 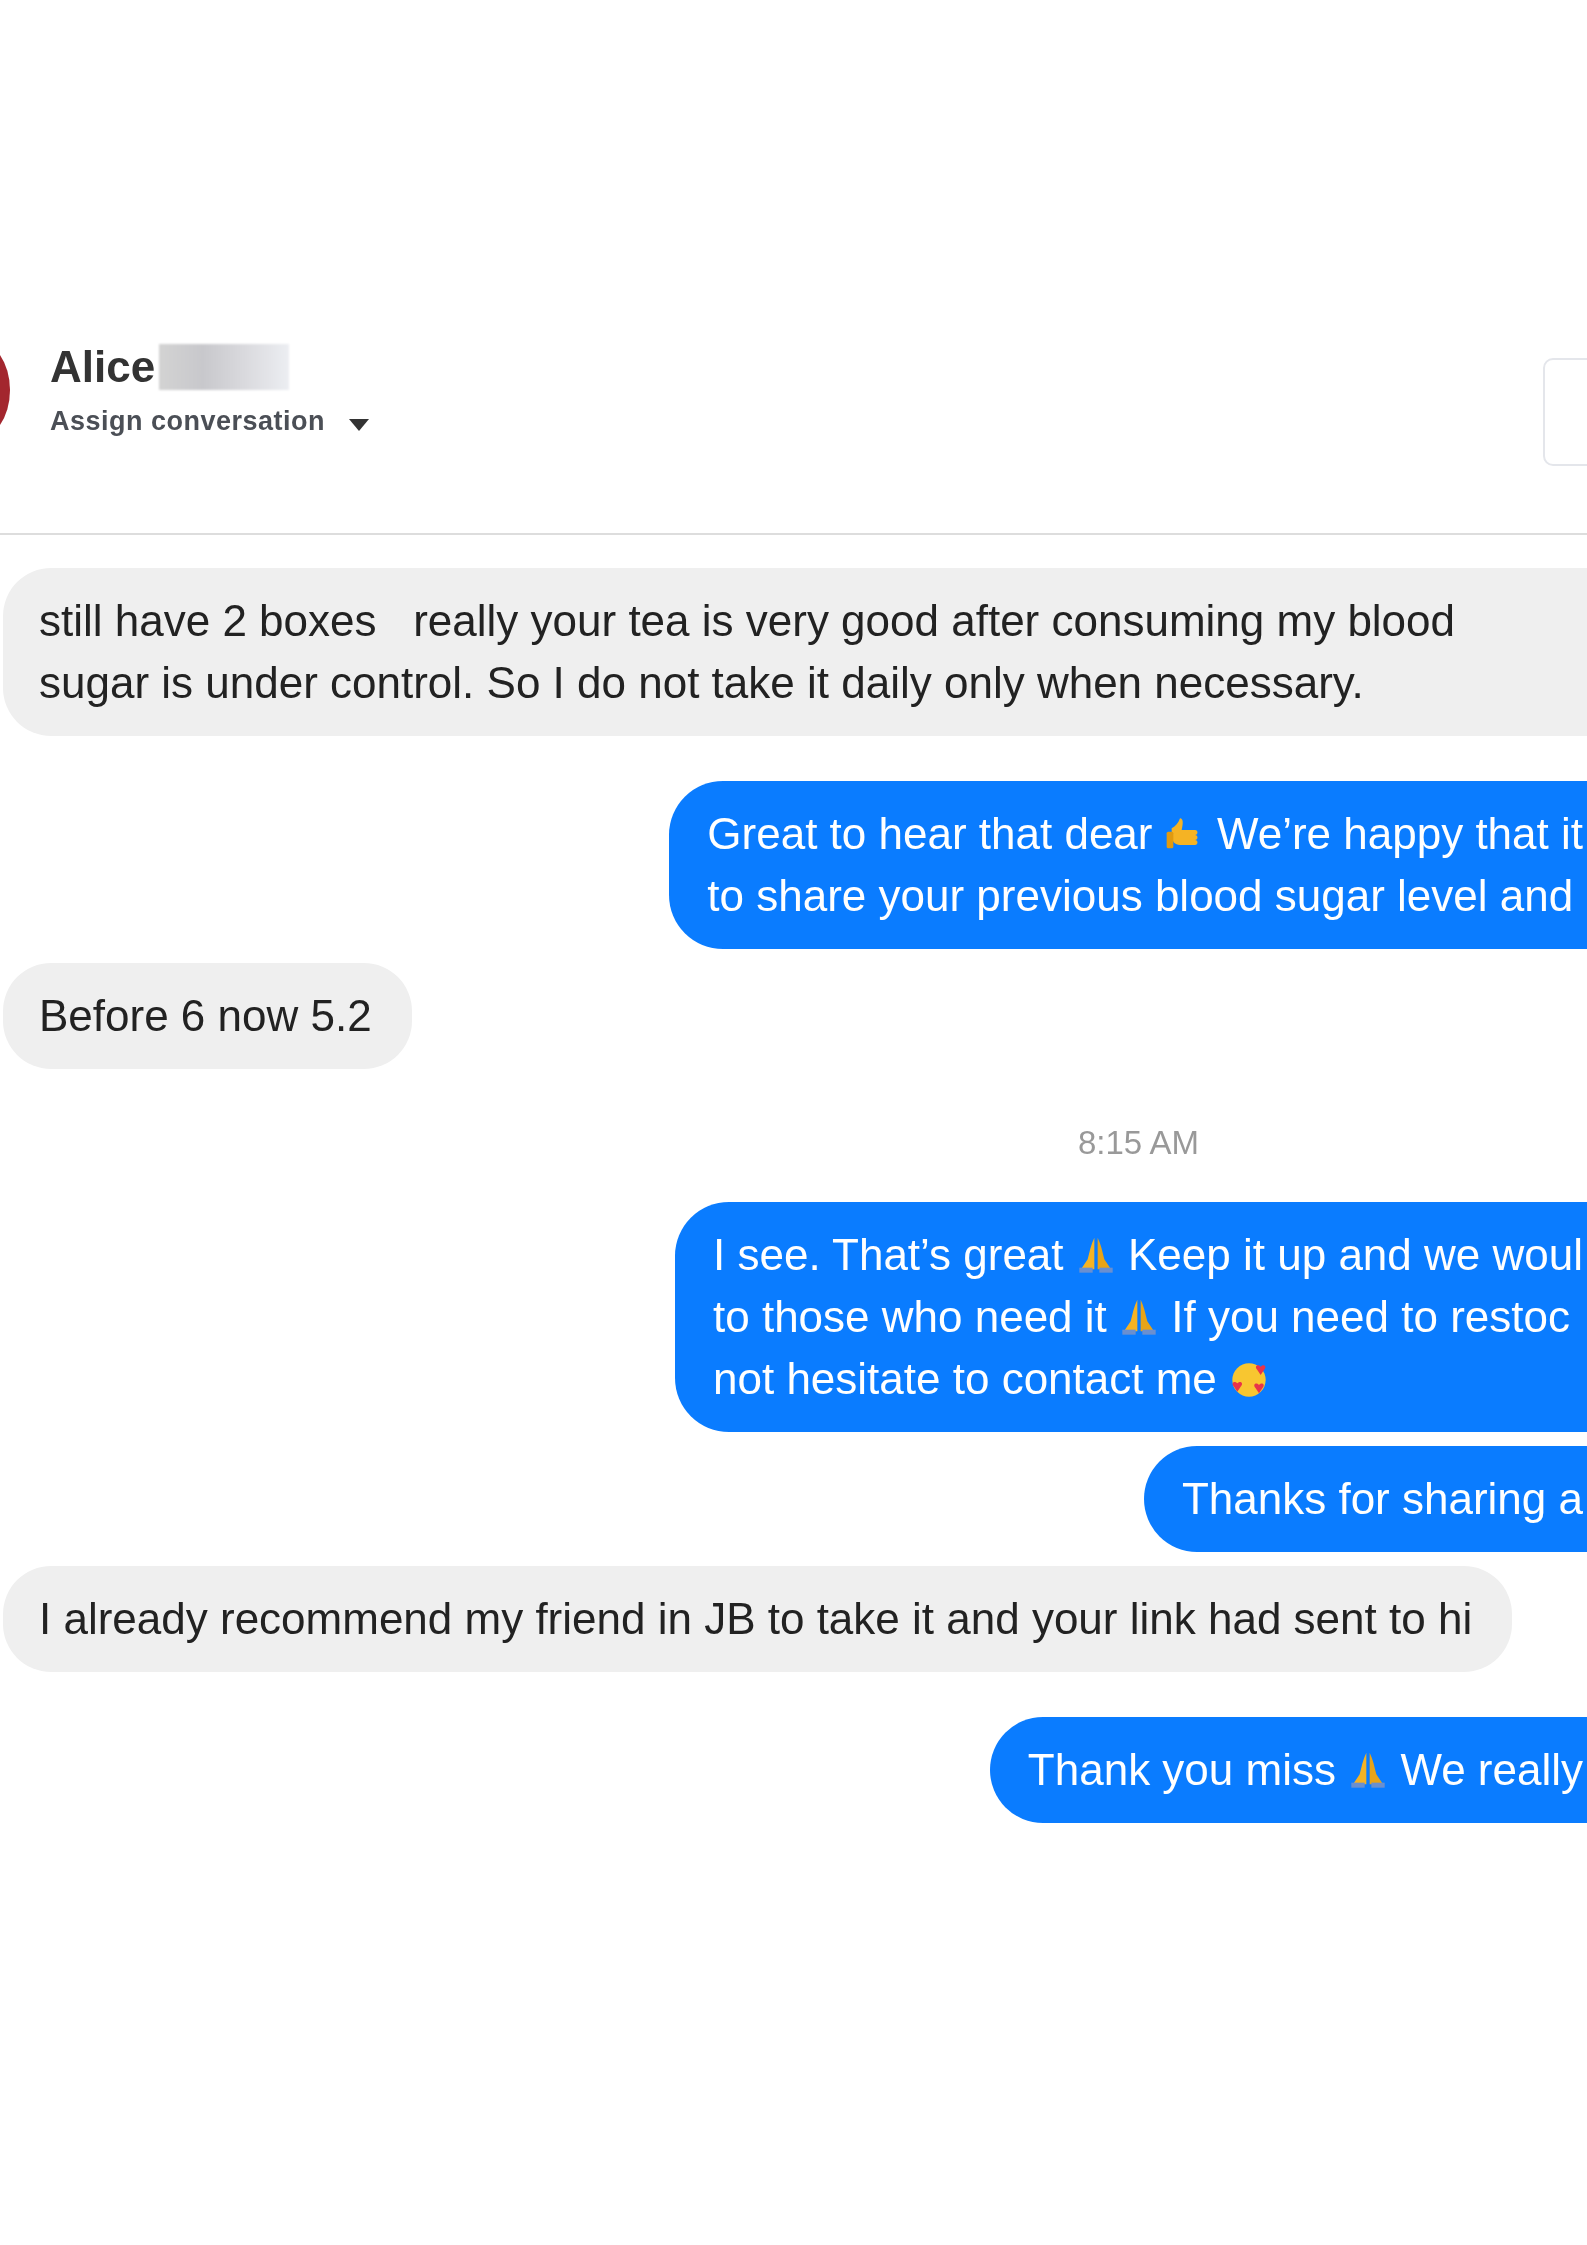 What do you see at coordinates (748, 652) in the screenshot?
I see `message-text: still have 2 boxes really your tea is very good after consuming my blood sugar is under control. So I do not take it daily only when necessary.` at bounding box center [748, 652].